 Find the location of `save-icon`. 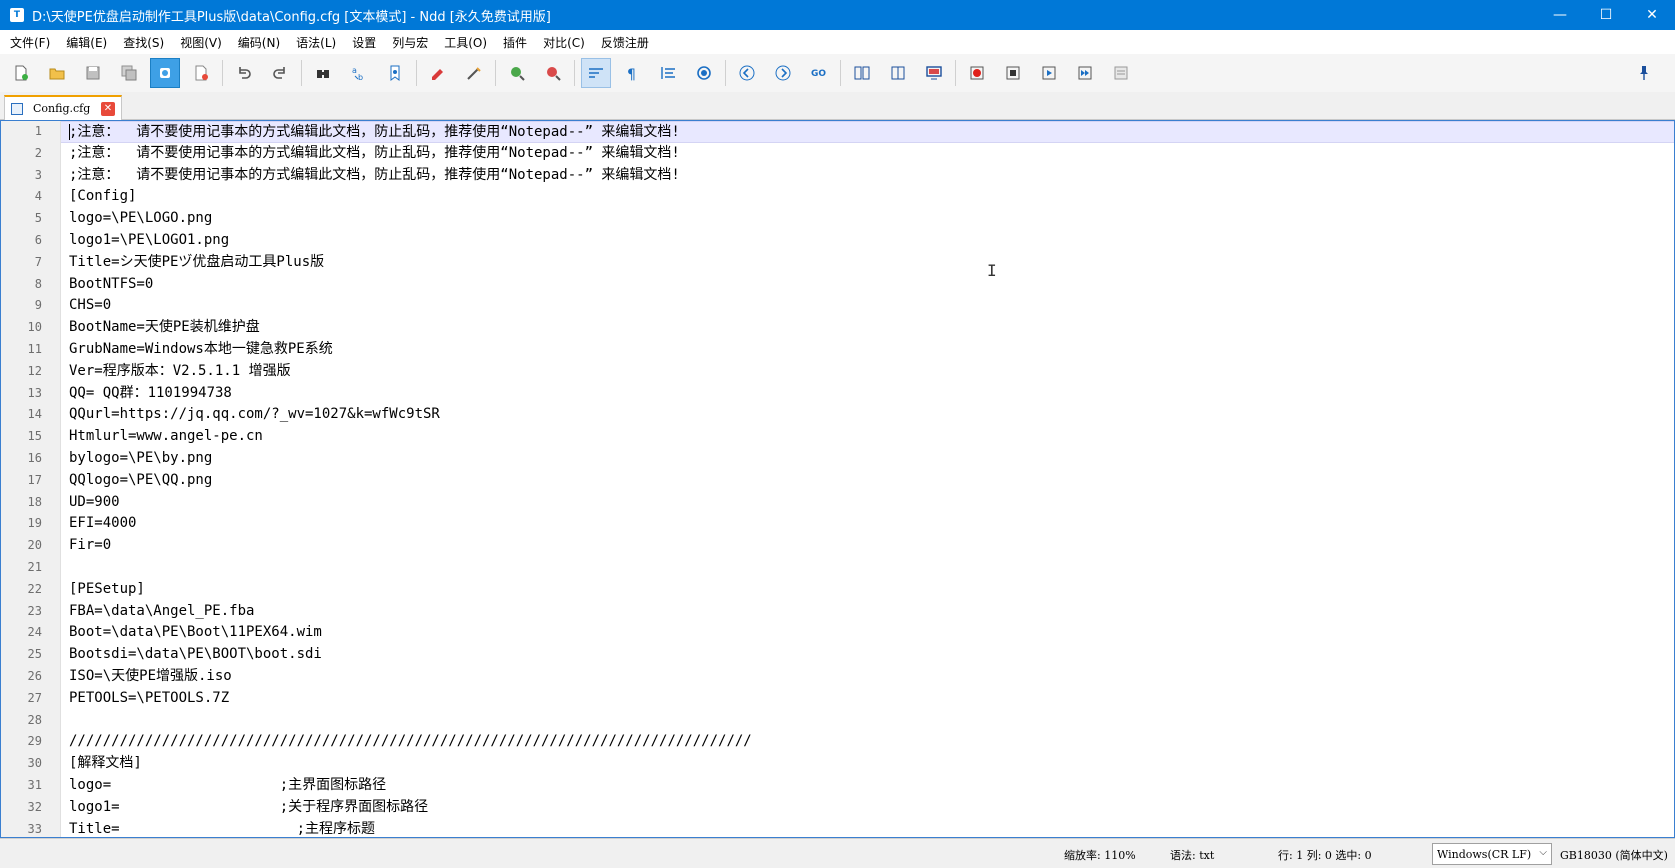

save-icon is located at coordinates (93, 73).